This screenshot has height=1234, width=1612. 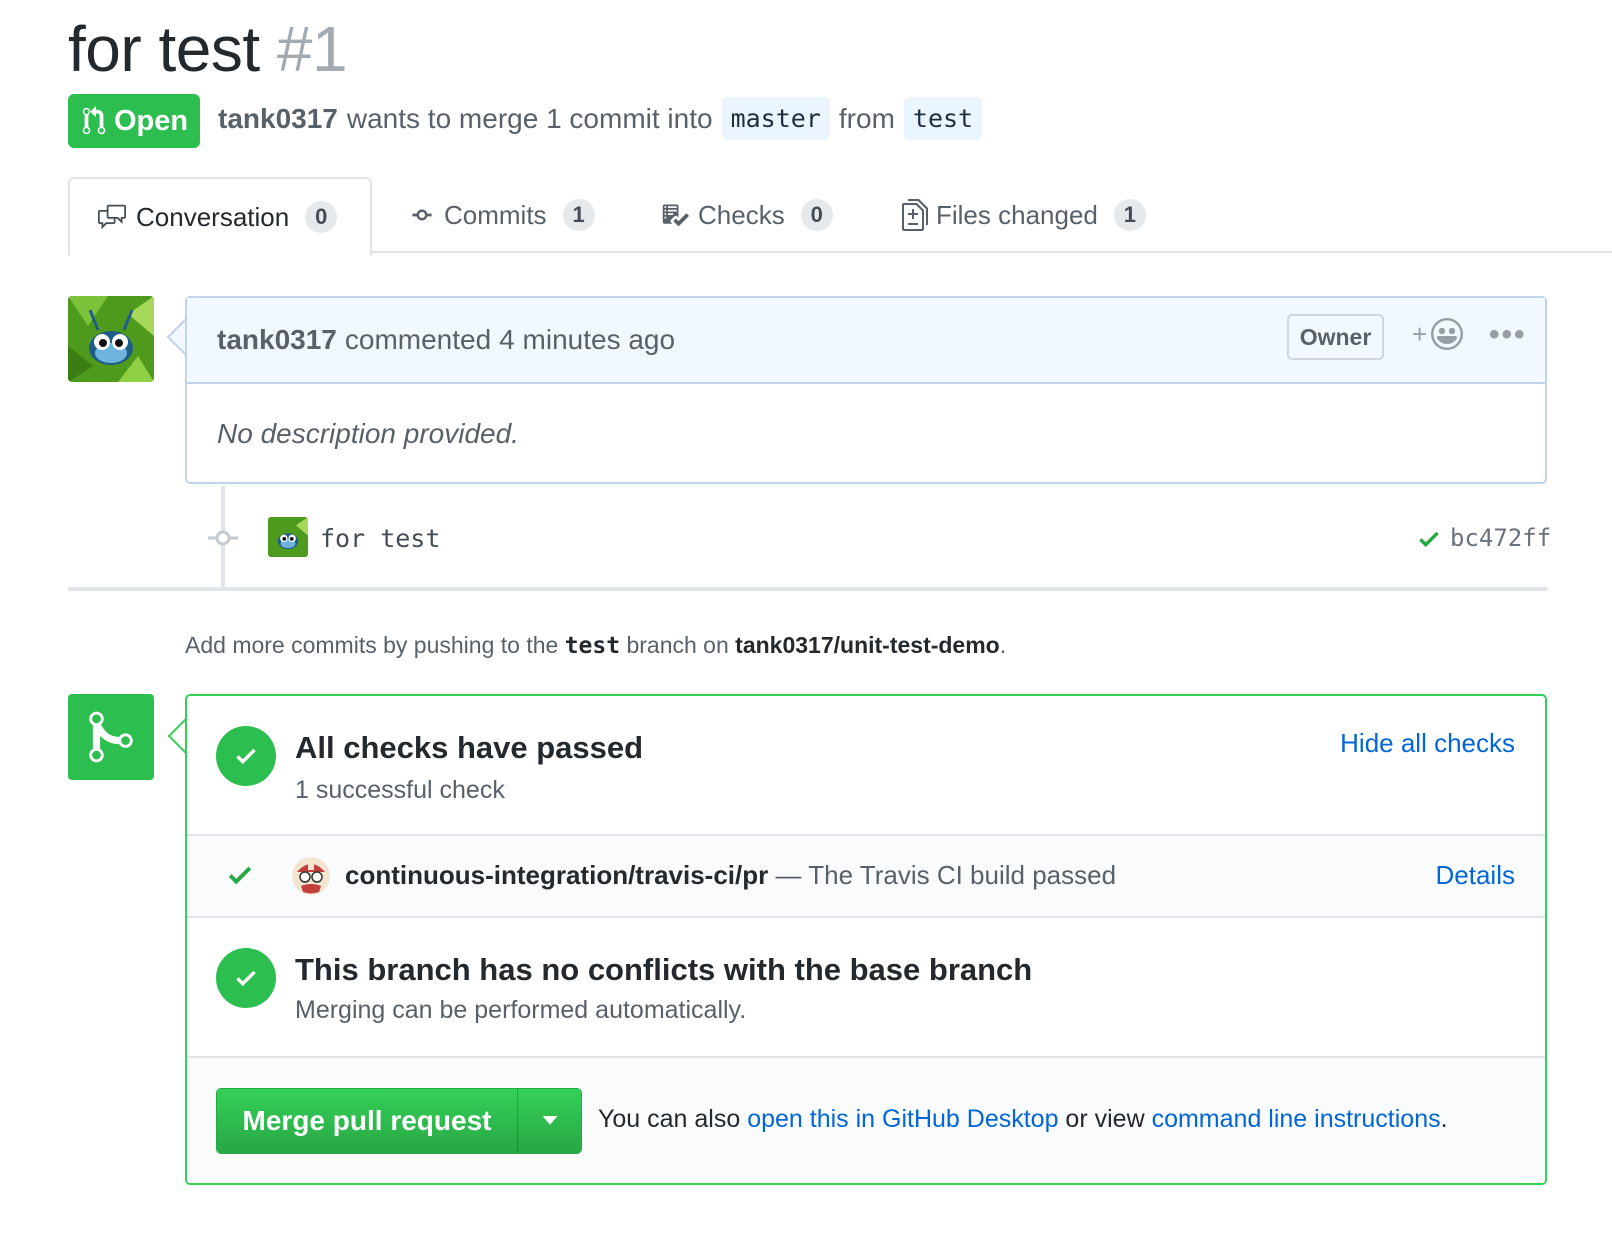 What do you see at coordinates (1003, 645) in the screenshot?
I see `push-hint-suffix: .` at bounding box center [1003, 645].